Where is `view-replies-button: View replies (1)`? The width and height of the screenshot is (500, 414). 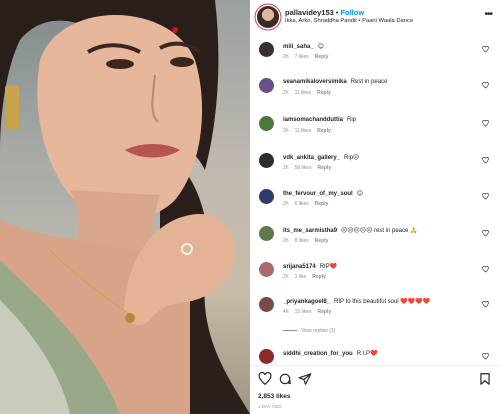 view-replies-button: View replies (1) is located at coordinates (309, 331).